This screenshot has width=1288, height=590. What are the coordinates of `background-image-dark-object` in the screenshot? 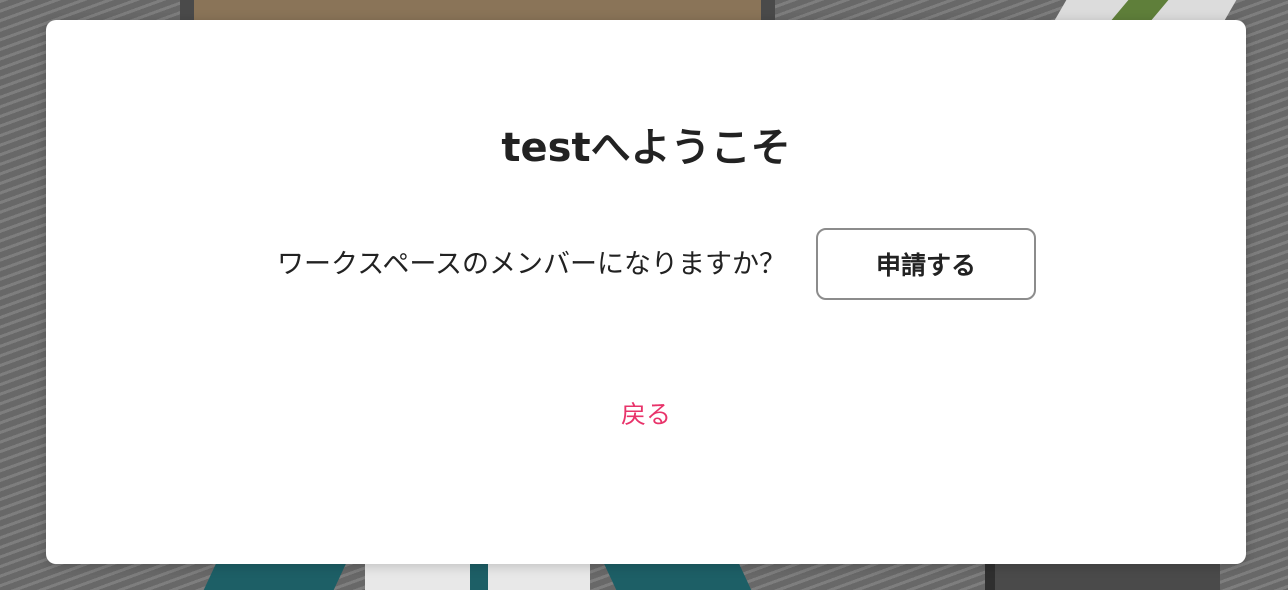 It's located at (1102, 576).